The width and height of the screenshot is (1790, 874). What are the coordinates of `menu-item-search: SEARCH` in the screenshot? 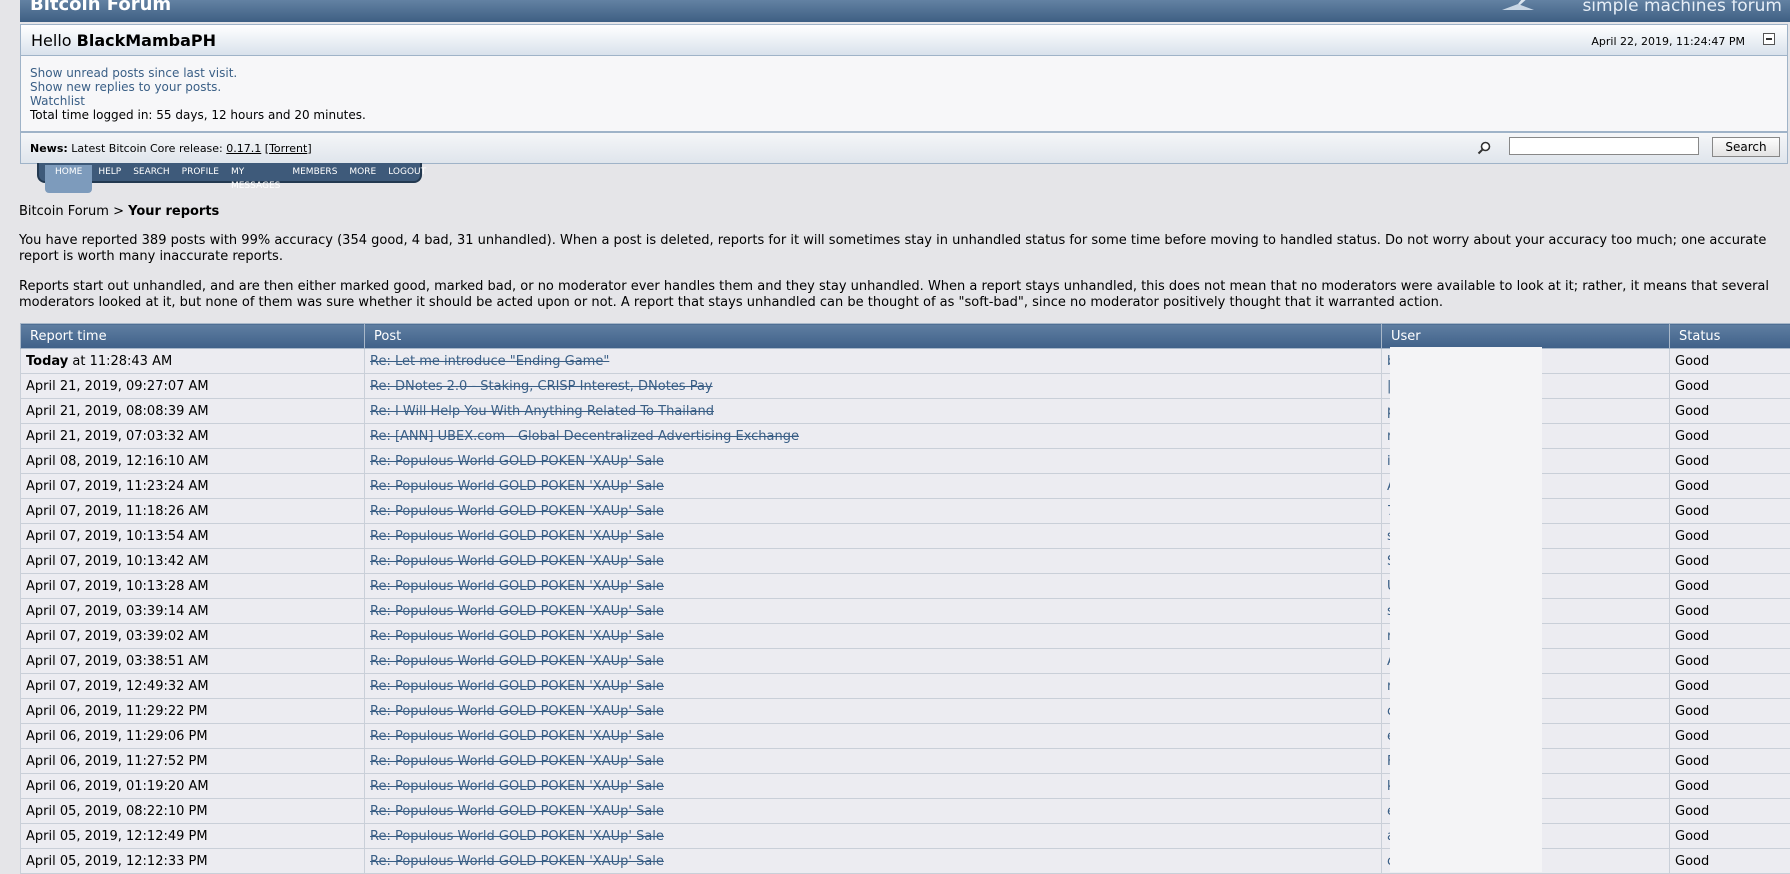 It's located at (151, 179).